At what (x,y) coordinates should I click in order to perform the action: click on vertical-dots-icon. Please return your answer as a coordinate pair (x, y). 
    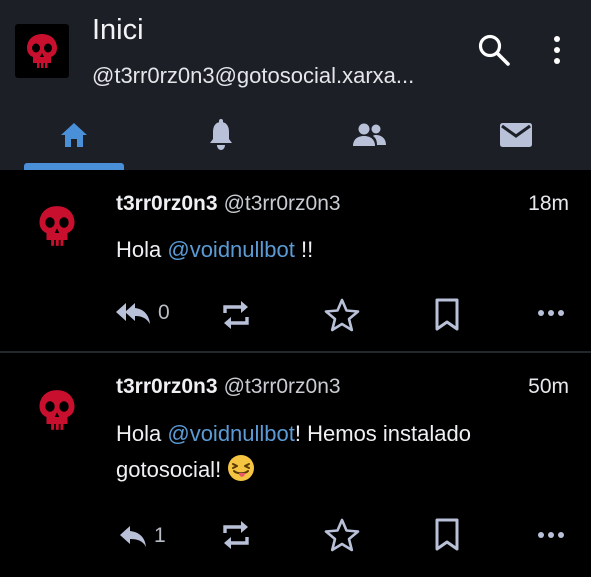
    Looking at the image, I should click on (557, 50).